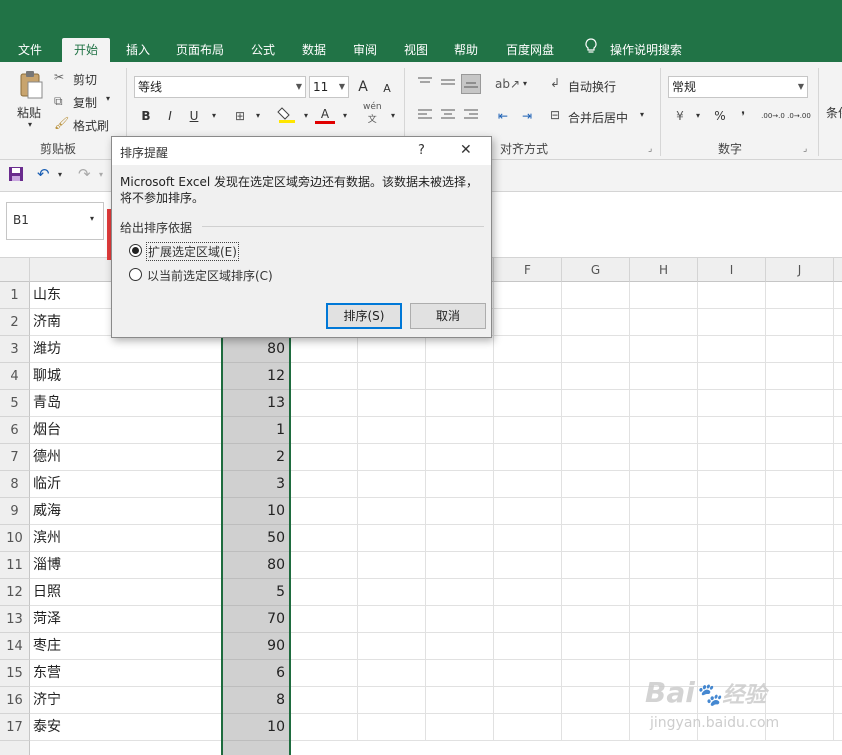 Image resolution: width=842 pixels, height=755 pixels. What do you see at coordinates (85, 79) in the screenshot?
I see `cut-button: 剪切` at bounding box center [85, 79].